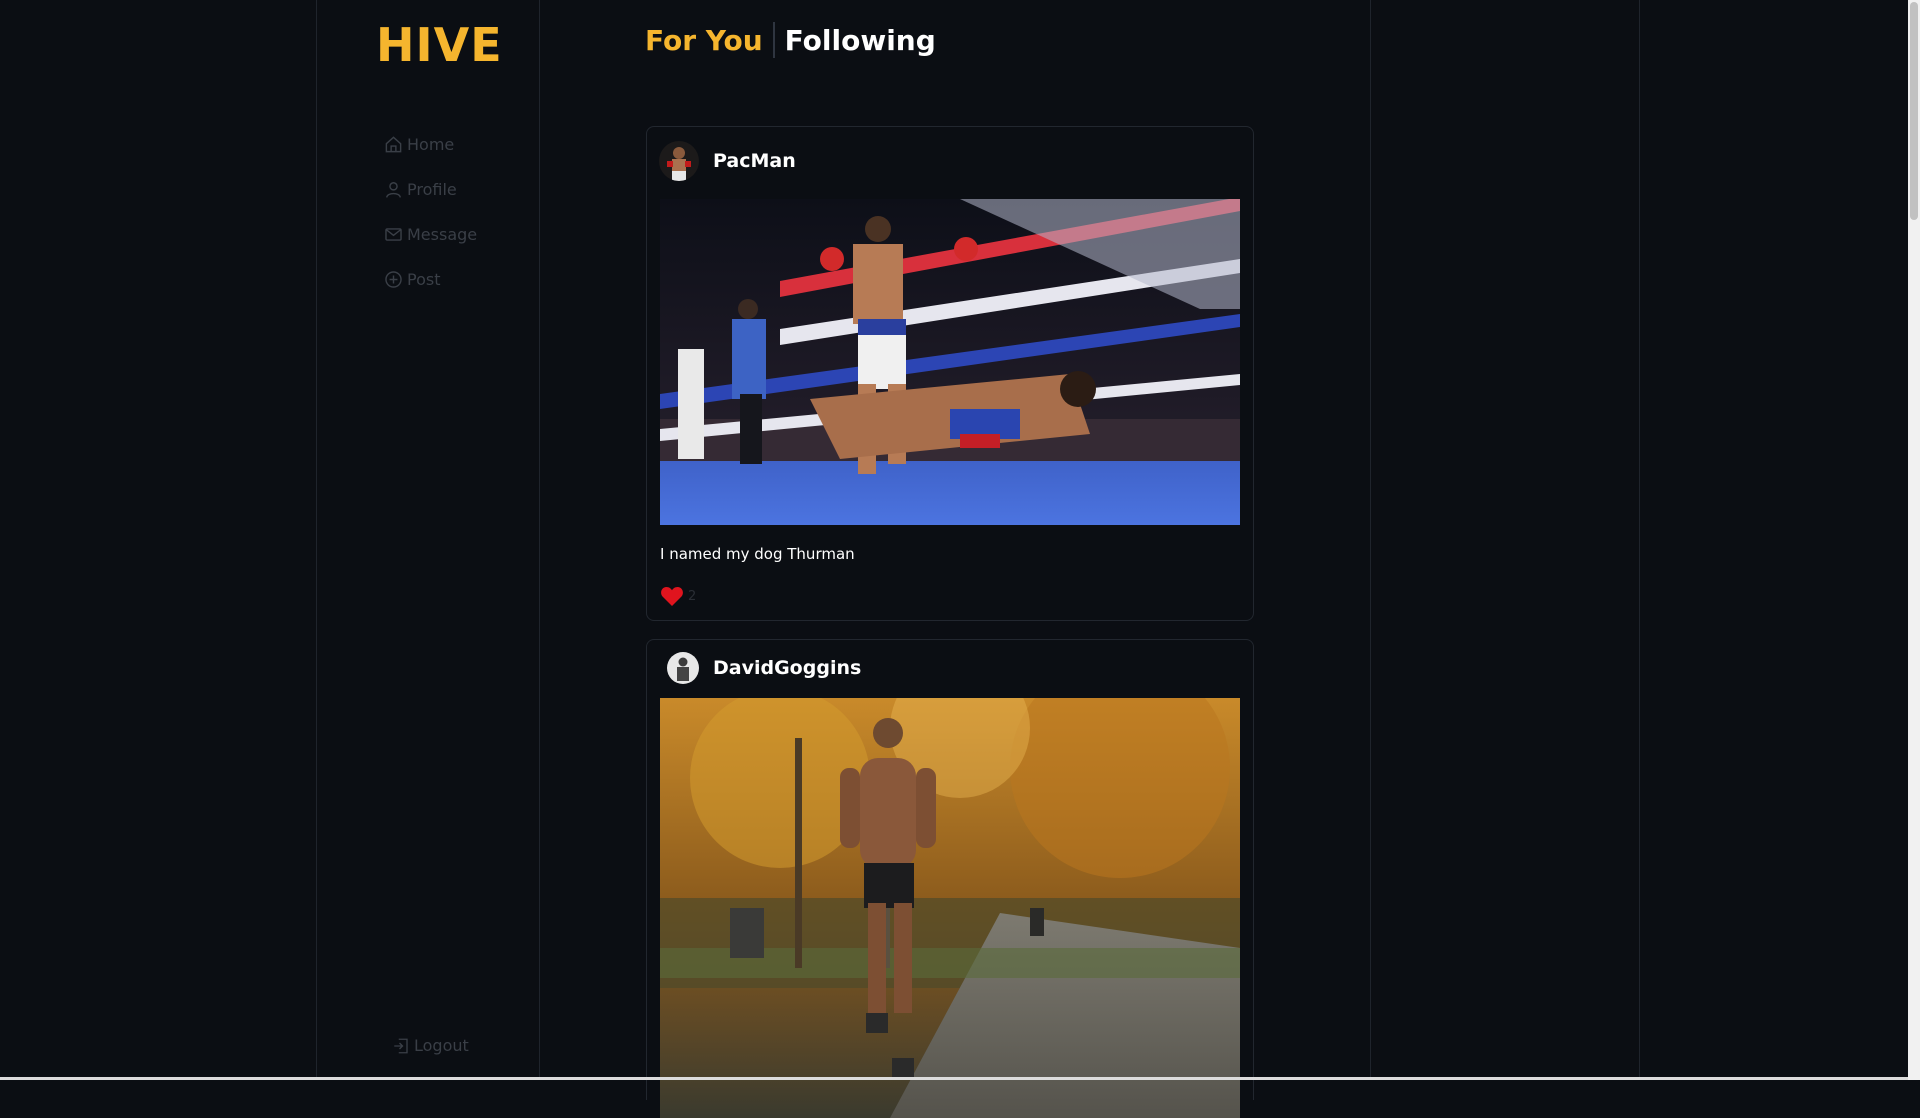 This screenshot has width=1920, height=1118. I want to click on mail-icon, so click(393, 234).